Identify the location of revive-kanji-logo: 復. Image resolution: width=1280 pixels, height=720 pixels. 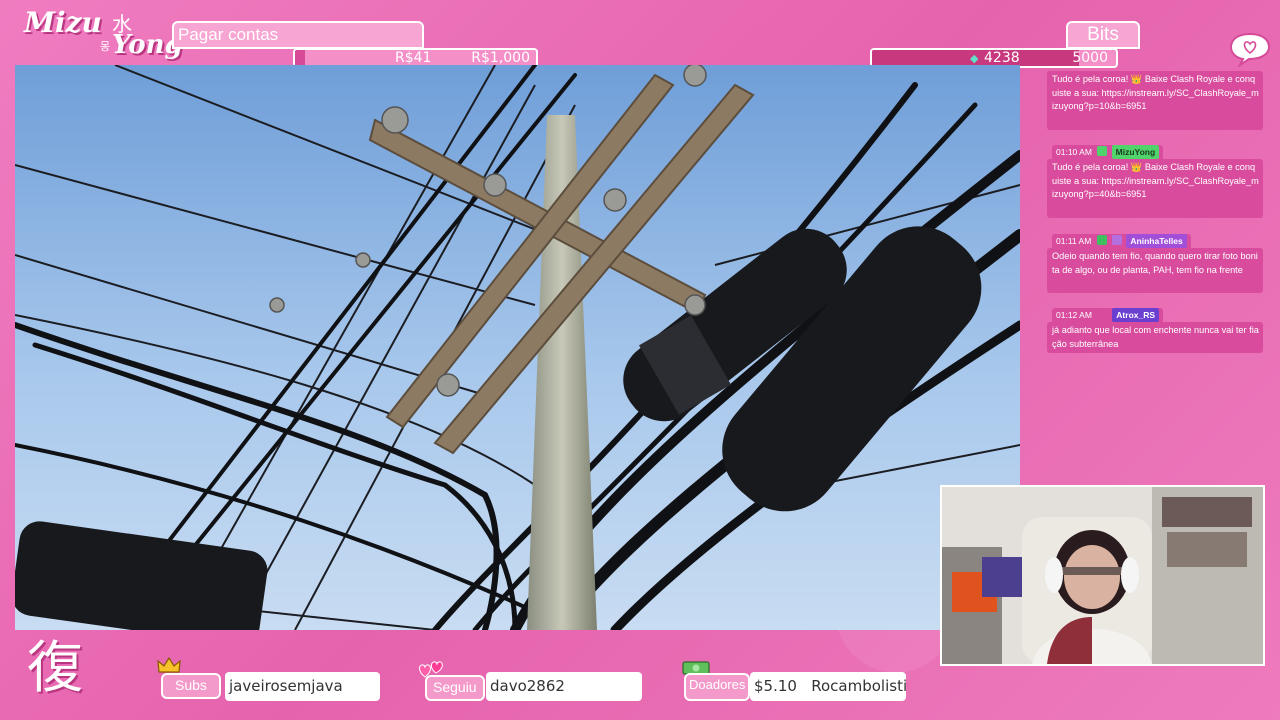
(55, 668).